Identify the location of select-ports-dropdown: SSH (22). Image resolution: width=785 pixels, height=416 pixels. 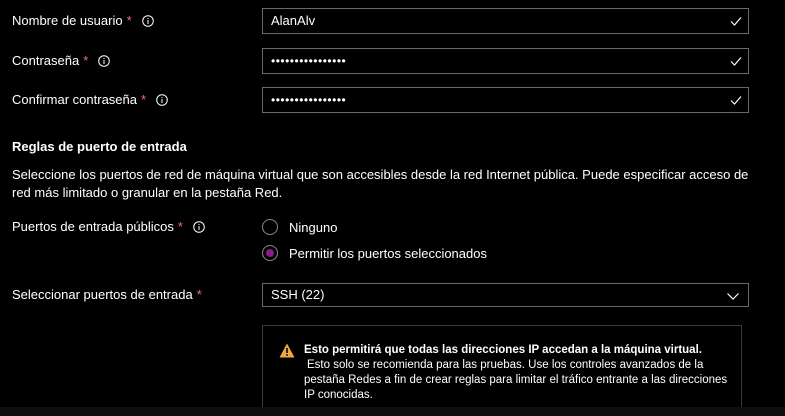
(505, 295).